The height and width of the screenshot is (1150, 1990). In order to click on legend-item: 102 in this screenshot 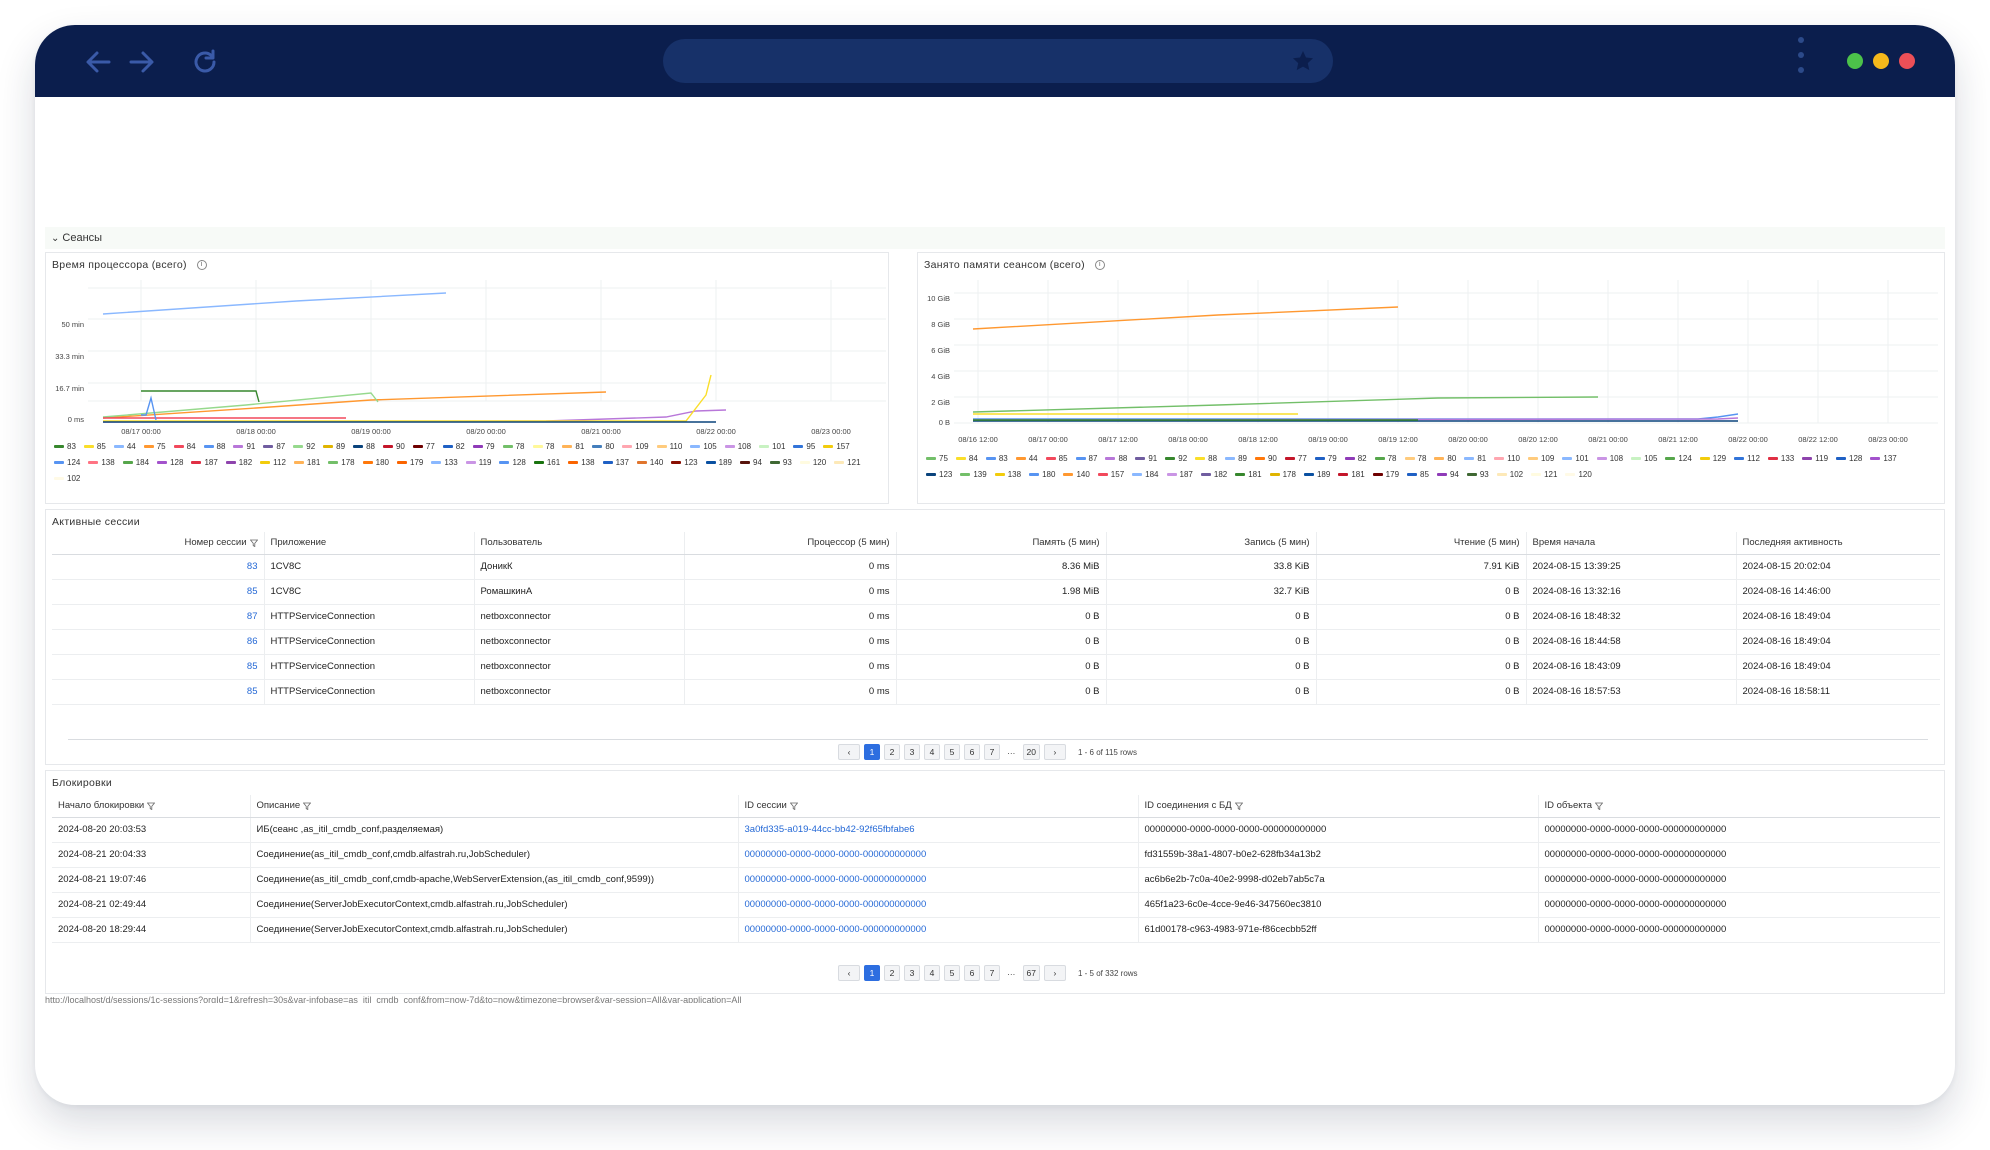, I will do `click(1509, 475)`.